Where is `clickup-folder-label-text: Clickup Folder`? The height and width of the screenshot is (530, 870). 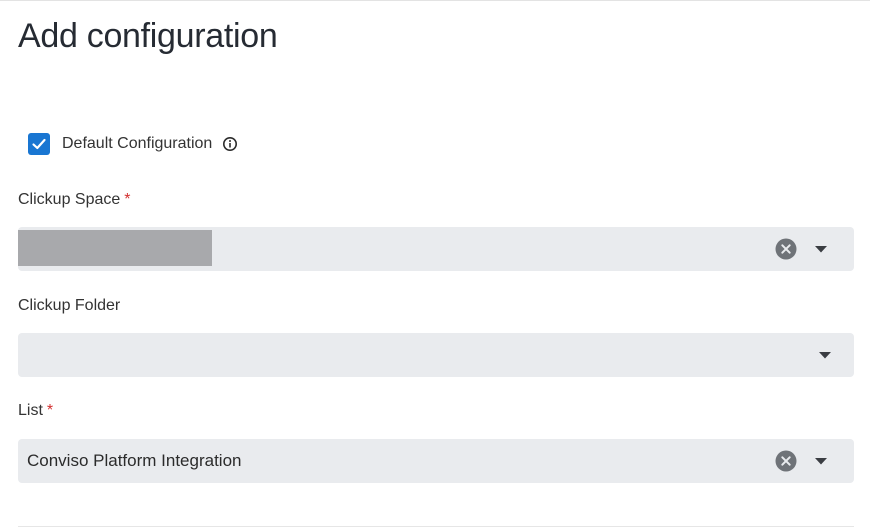
clickup-folder-label-text: Clickup Folder is located at coordinates (69, 305).